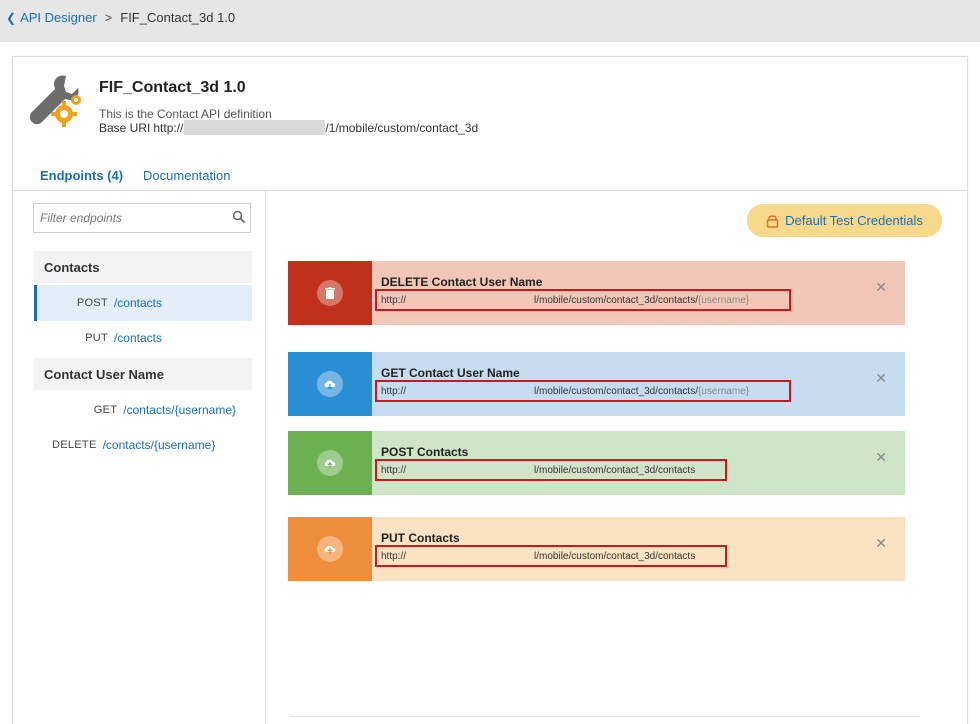 The image size is (980, 724). What do you see at coordinates (143, 374) in the screenshot?
I see `sidebar-group-contact-user-name: Contact User Name` at bounding box center [143, 374].